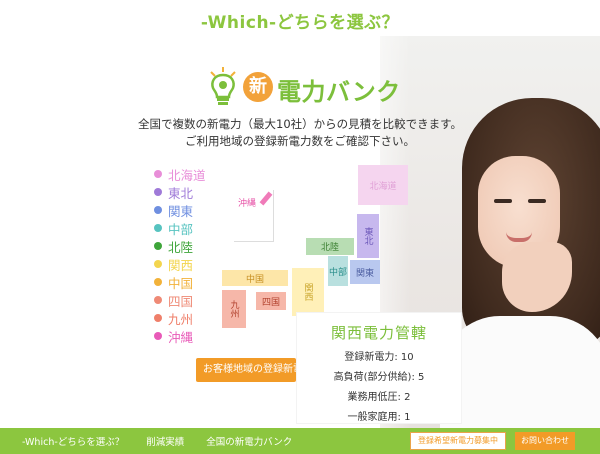 The height and width of the screenshot is (454, 600). I want to click on legend-item-hokkaido: 北海道, so click(180, 174).